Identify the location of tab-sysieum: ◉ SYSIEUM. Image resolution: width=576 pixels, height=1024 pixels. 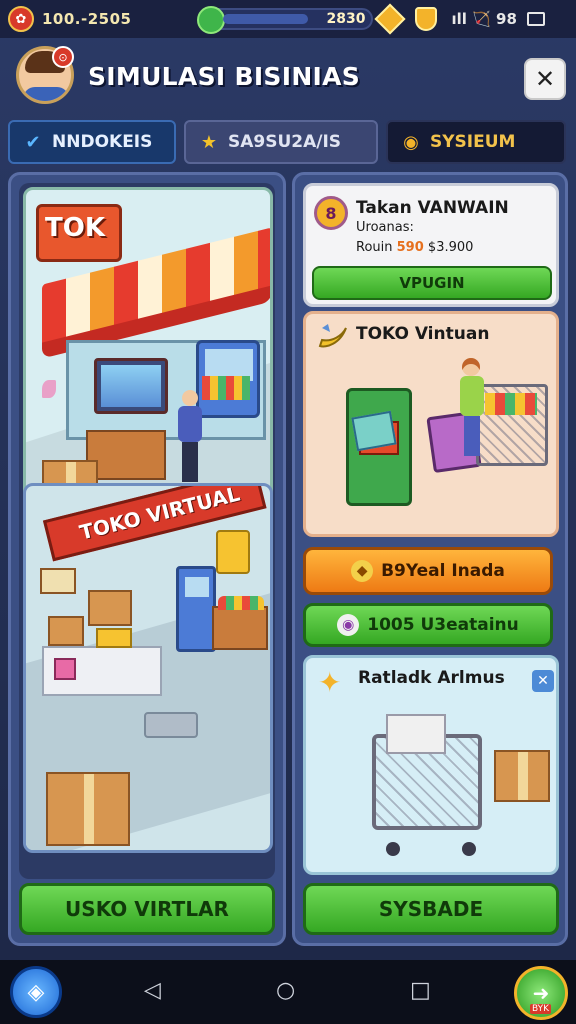
(476, 142).